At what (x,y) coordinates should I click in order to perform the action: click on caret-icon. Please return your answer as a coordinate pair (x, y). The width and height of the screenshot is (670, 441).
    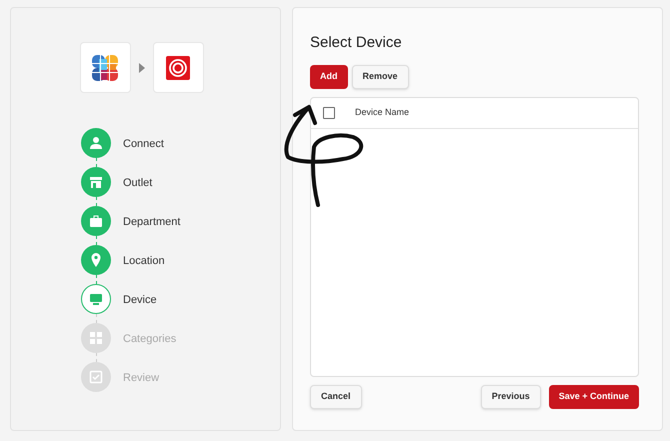
    Looking at the image, I should click on (141, 67).